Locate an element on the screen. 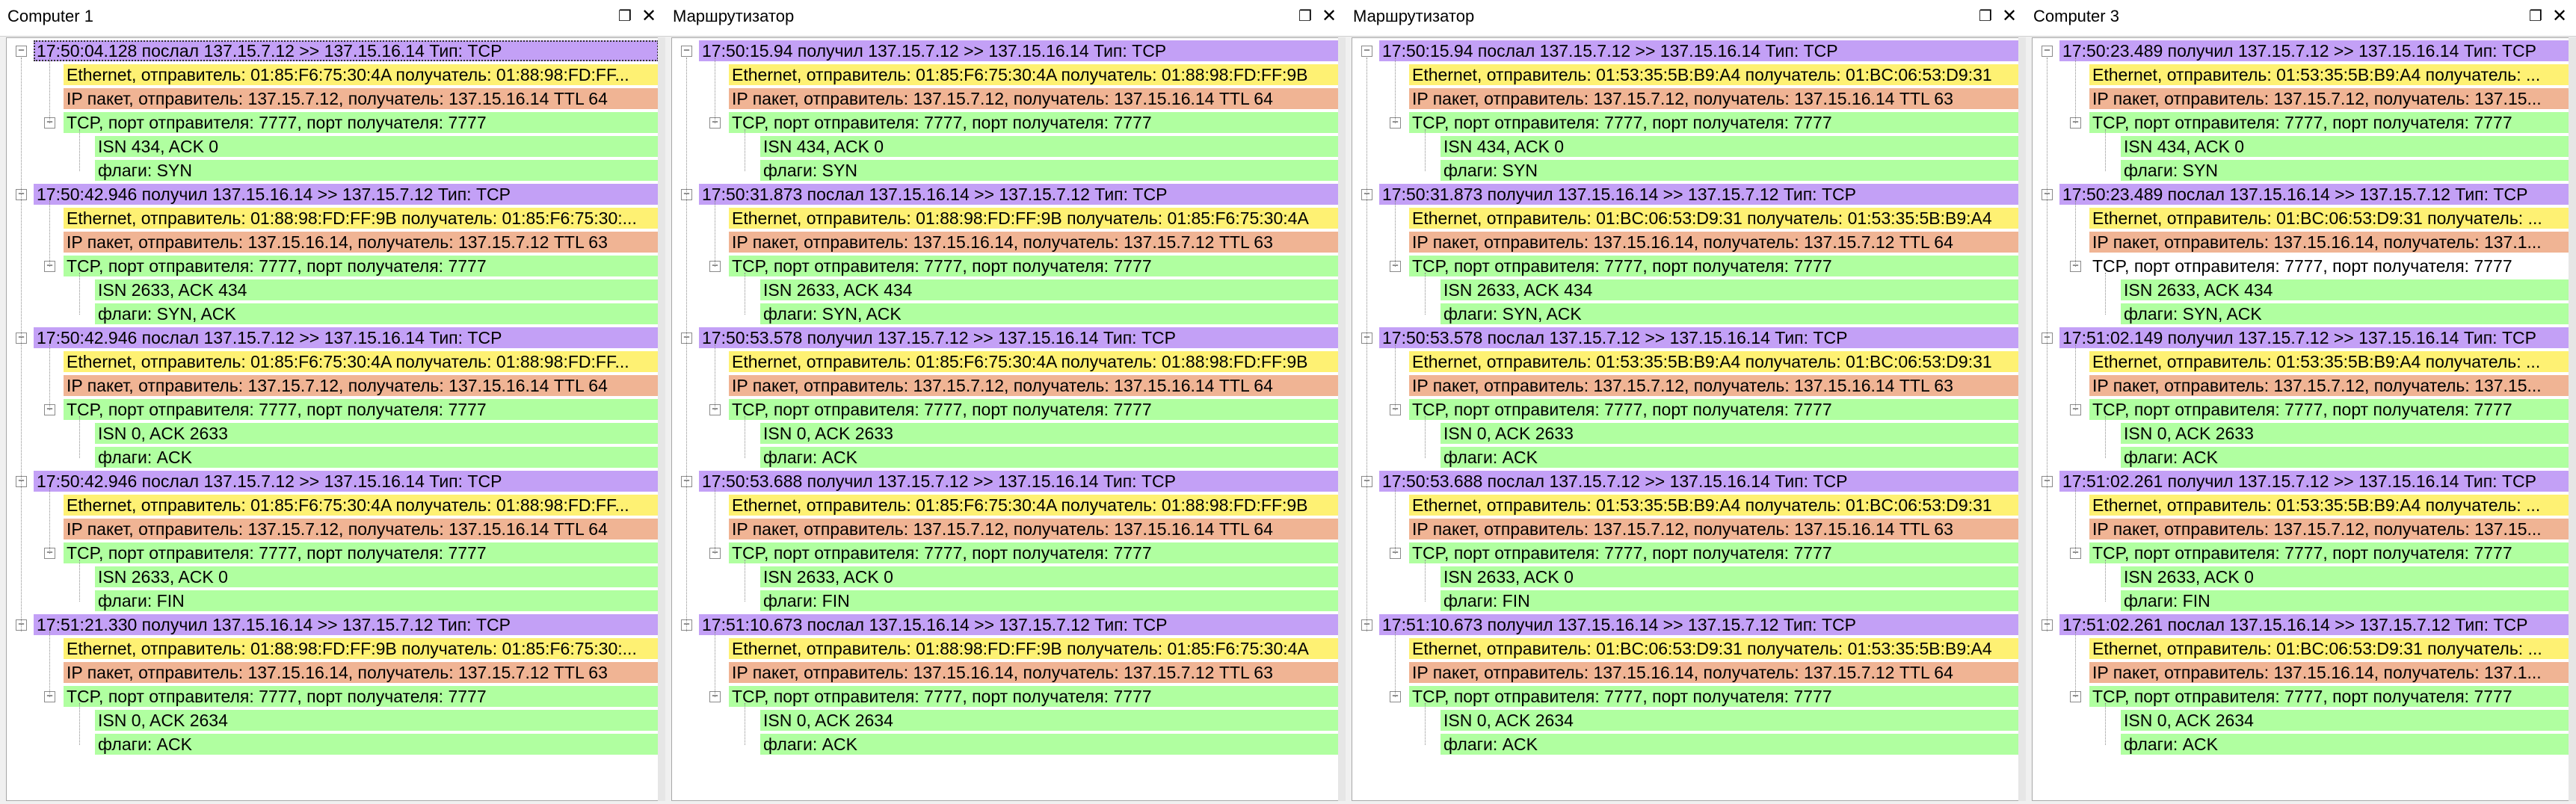  collapse-toggle-icon: − is located at coordinates (686, 51).